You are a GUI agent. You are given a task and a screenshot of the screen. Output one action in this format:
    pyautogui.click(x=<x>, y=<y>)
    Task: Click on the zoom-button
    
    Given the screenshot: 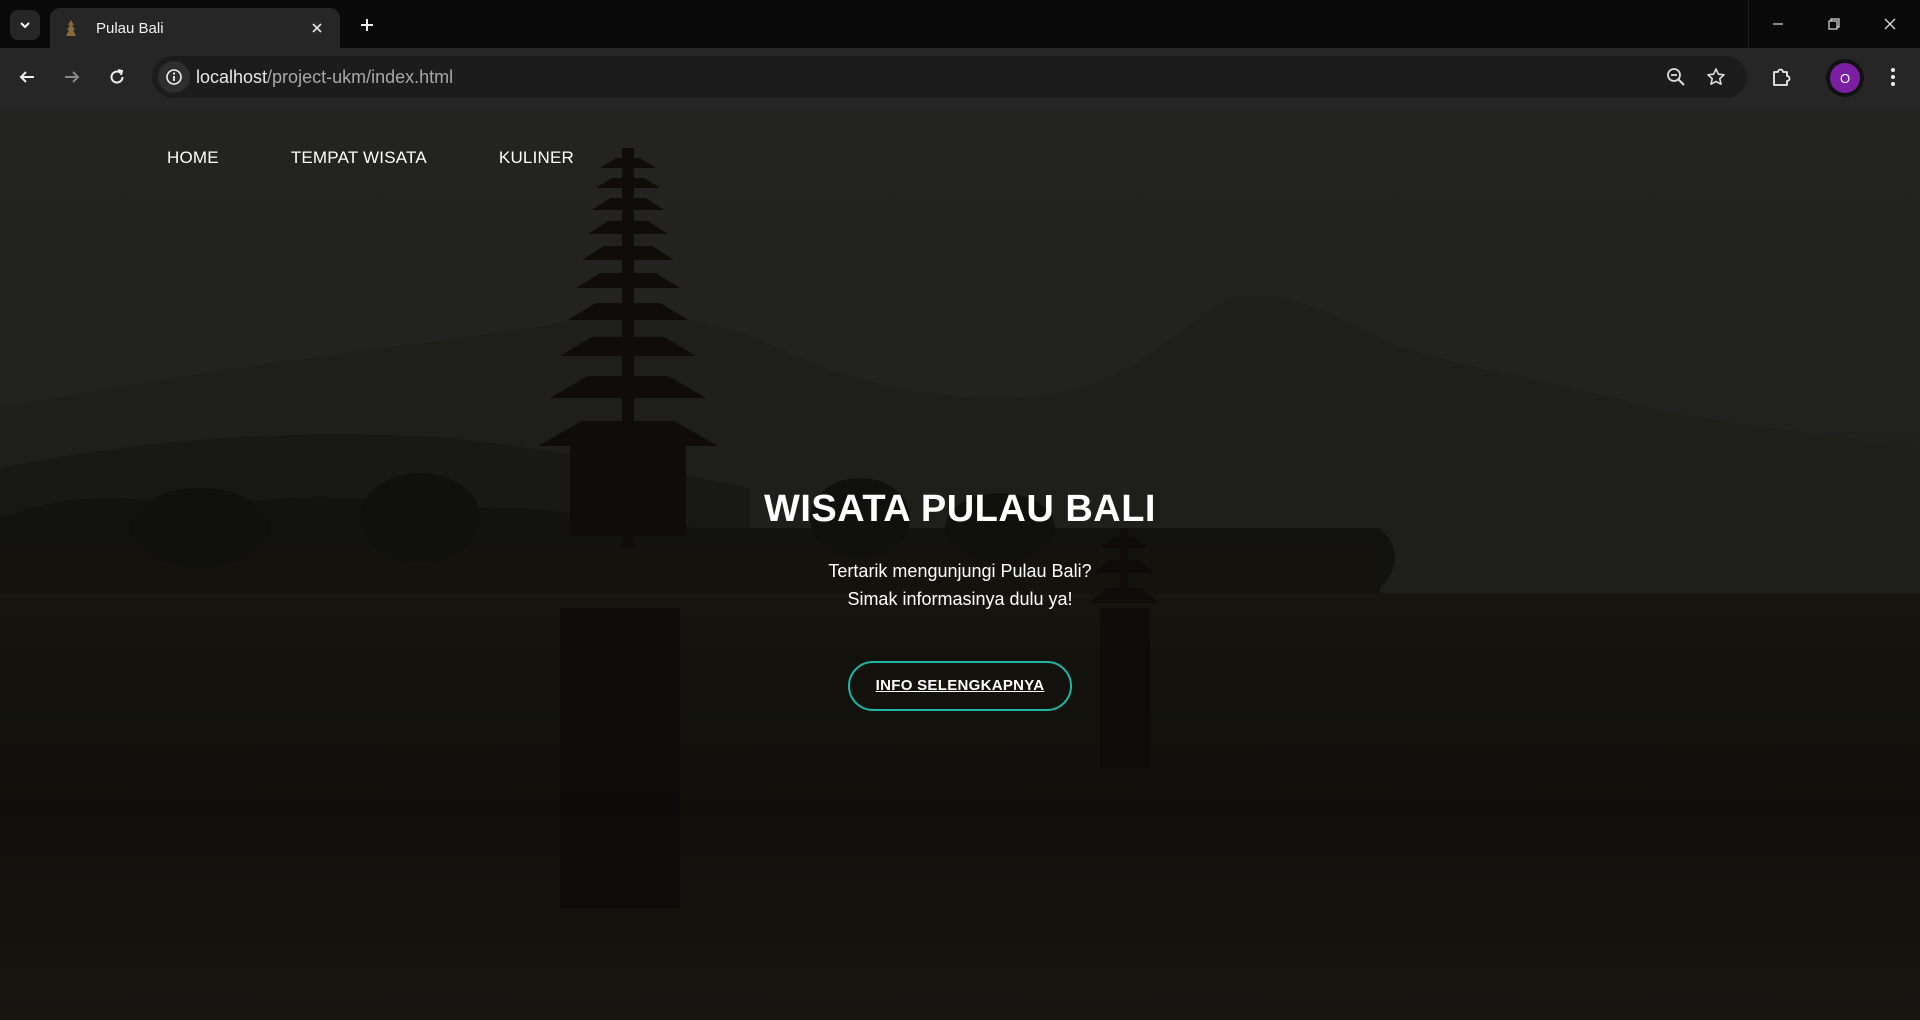 What is the action you would take?
    pyautogui.click(x=1676, y=77)
    